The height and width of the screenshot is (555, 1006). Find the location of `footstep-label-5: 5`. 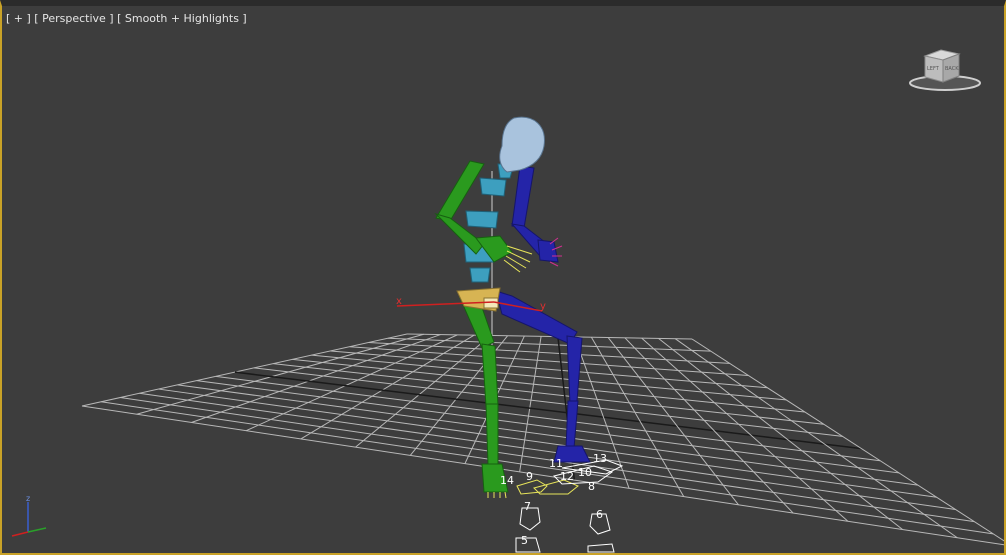

footstep-label-5: 5 is located at coordinates (524, 540).